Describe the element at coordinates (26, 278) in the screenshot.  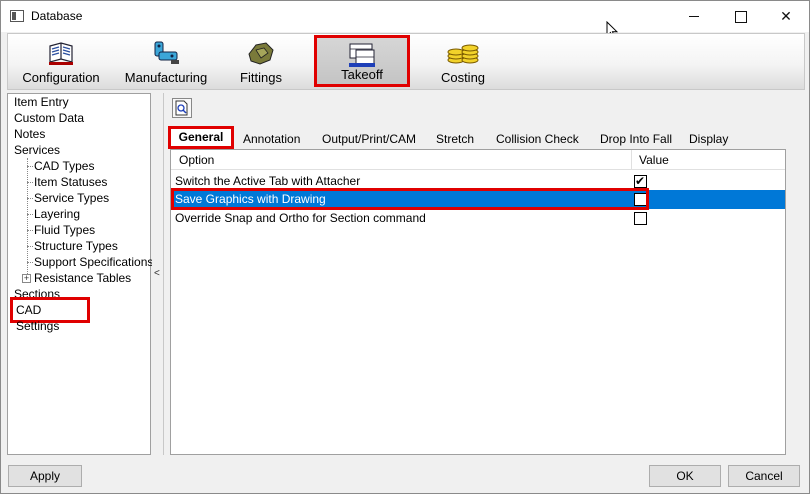
I see `expand-icon: +` at that location.